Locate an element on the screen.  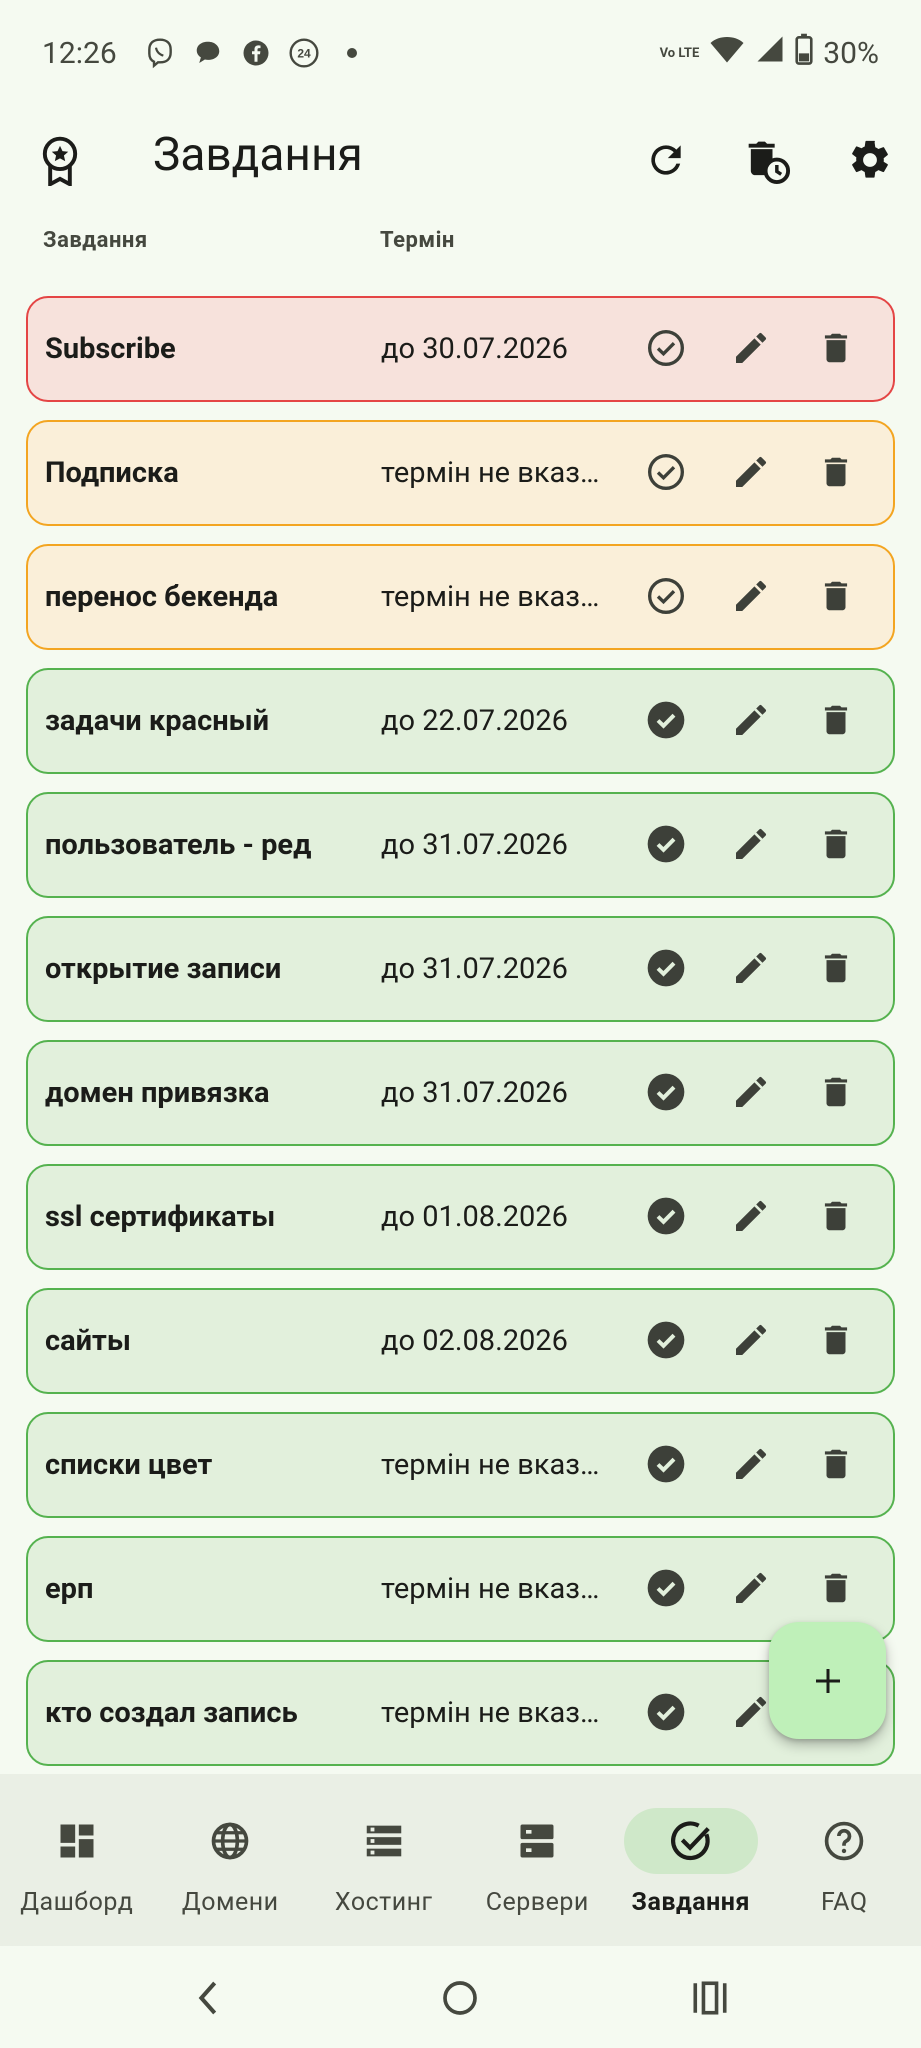
refresh-button is located at coordinates (666, 160).